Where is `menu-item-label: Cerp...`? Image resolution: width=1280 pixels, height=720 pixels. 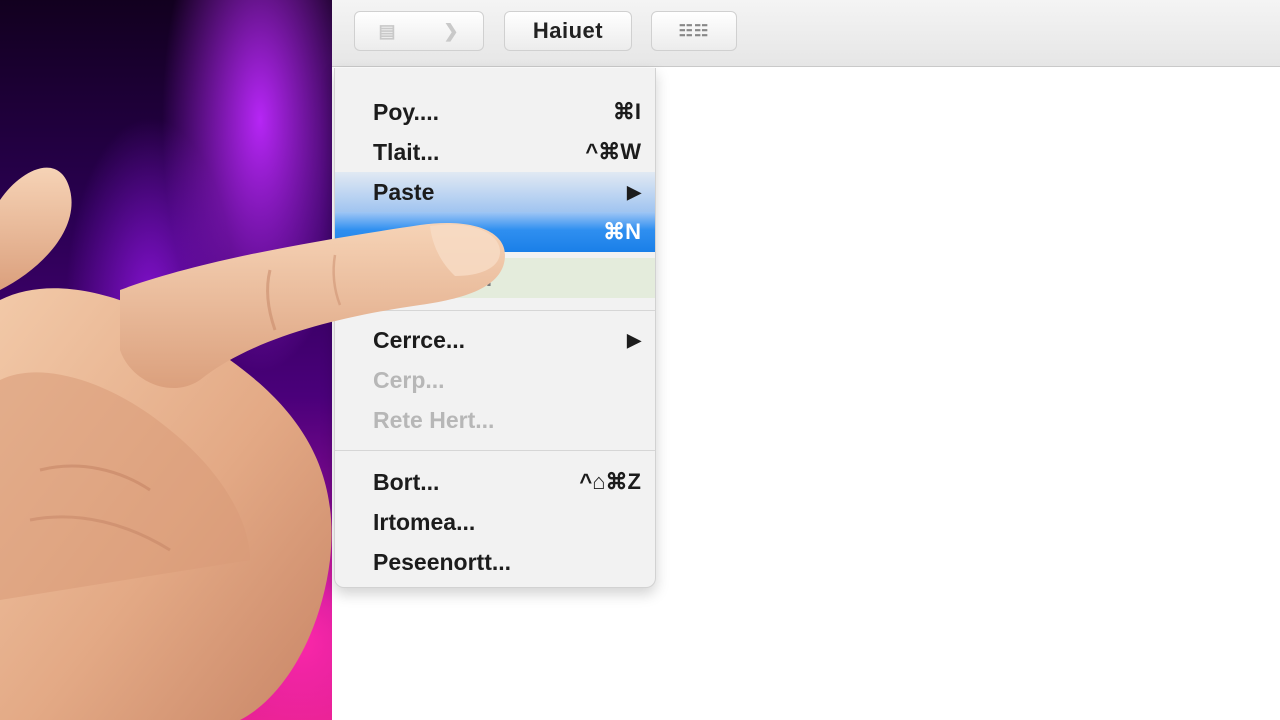
menu-item-label: Cerp... is located at coordinates (409, 379).